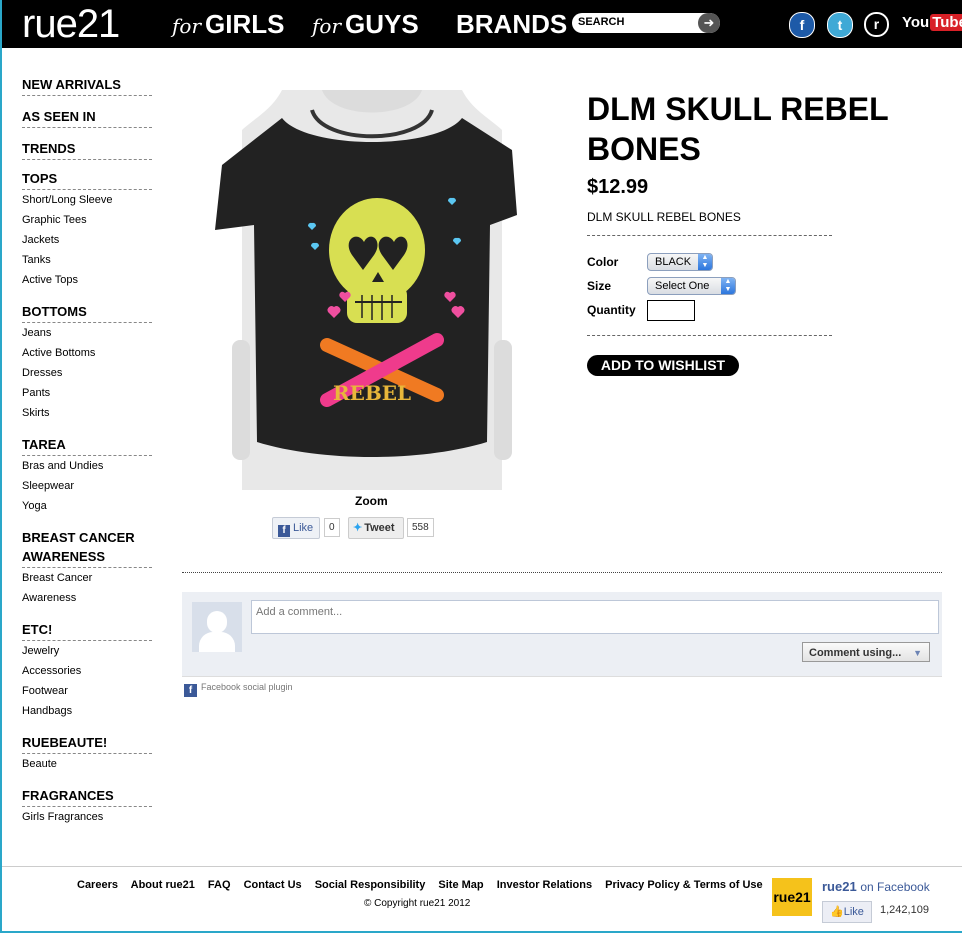 This screenshot has height=933, width=962. Describe the element at coordinates (738, 129) in the screenshot. I see `product-title: DLM SKULL REBEL BONES` at that location.